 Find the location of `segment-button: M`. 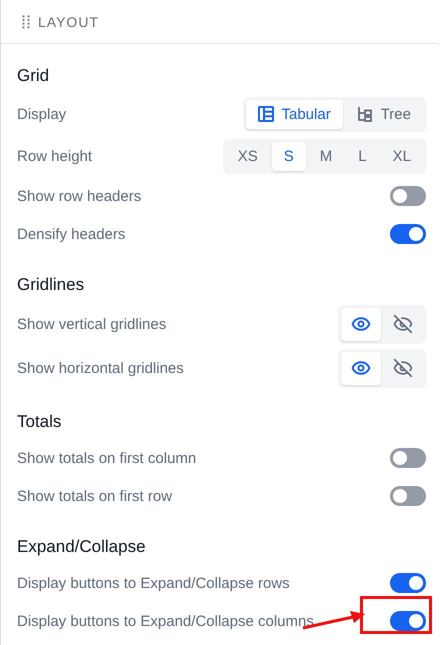

segment-button: M is located at coordinates (326, 156).